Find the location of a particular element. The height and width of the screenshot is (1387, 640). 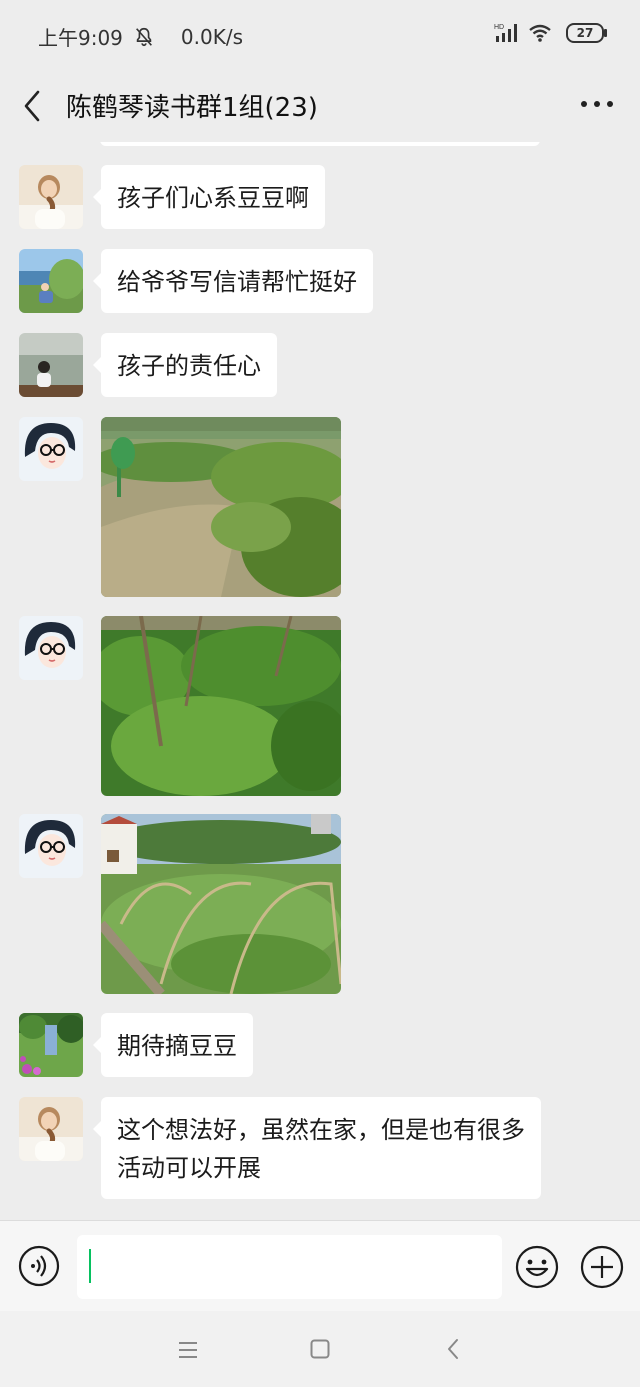

signal-hd-label: HD is located at coordinates (499, 27).